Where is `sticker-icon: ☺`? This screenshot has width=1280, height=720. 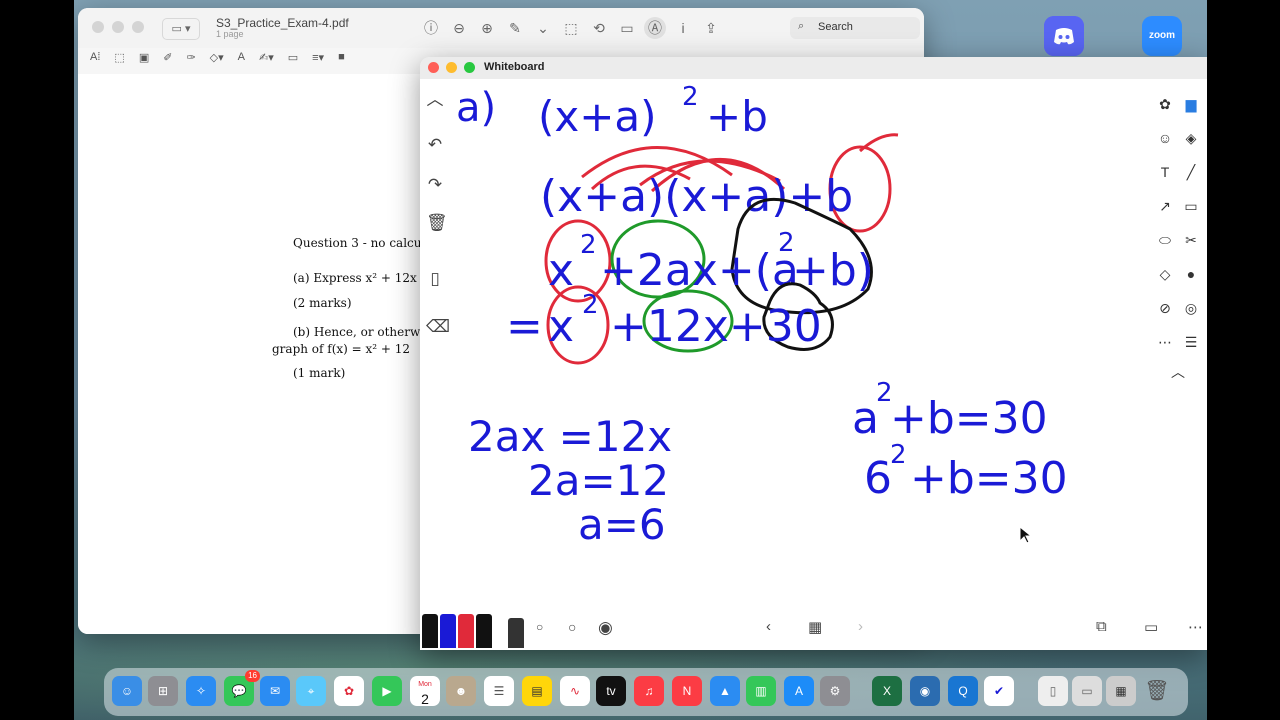
sticker-icon: ☺ is located at coordinates (1165, 138).